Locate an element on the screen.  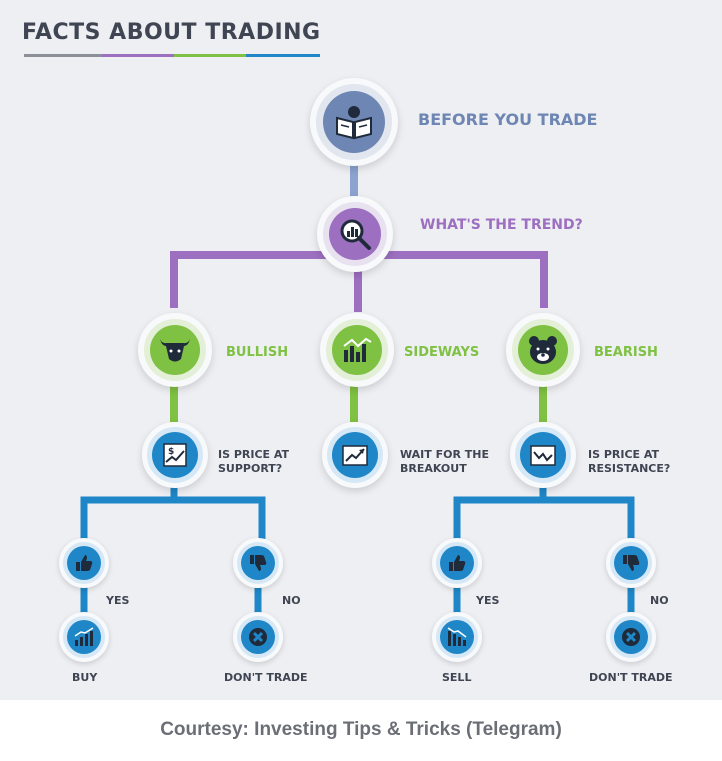
breakout-label: WAIT FOR THE BREAKOUT is located at coordinates (444, 462).